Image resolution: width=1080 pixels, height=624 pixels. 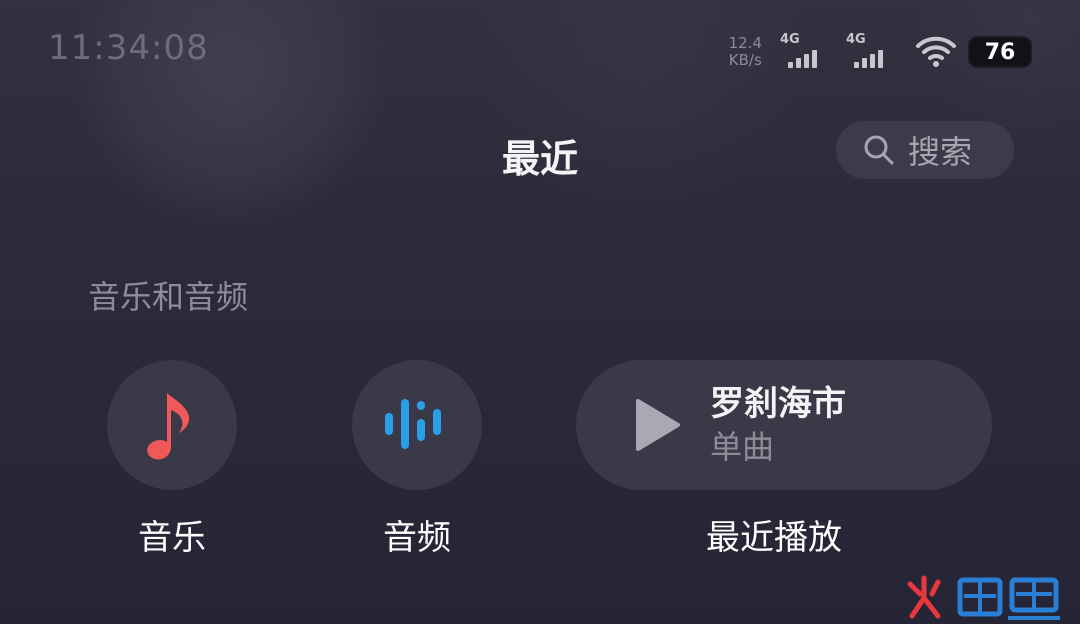 What do you see at coordinates (873, 52) in the screenshot?
I see `sim2-signal-icon: 4G` at bounding box center [873, 52].